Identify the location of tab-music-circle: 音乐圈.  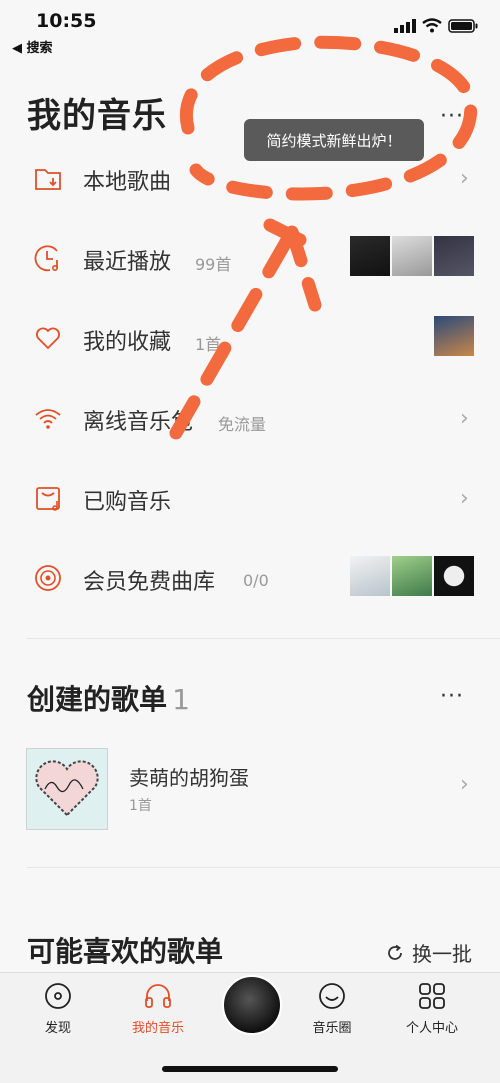
(332, 1008).